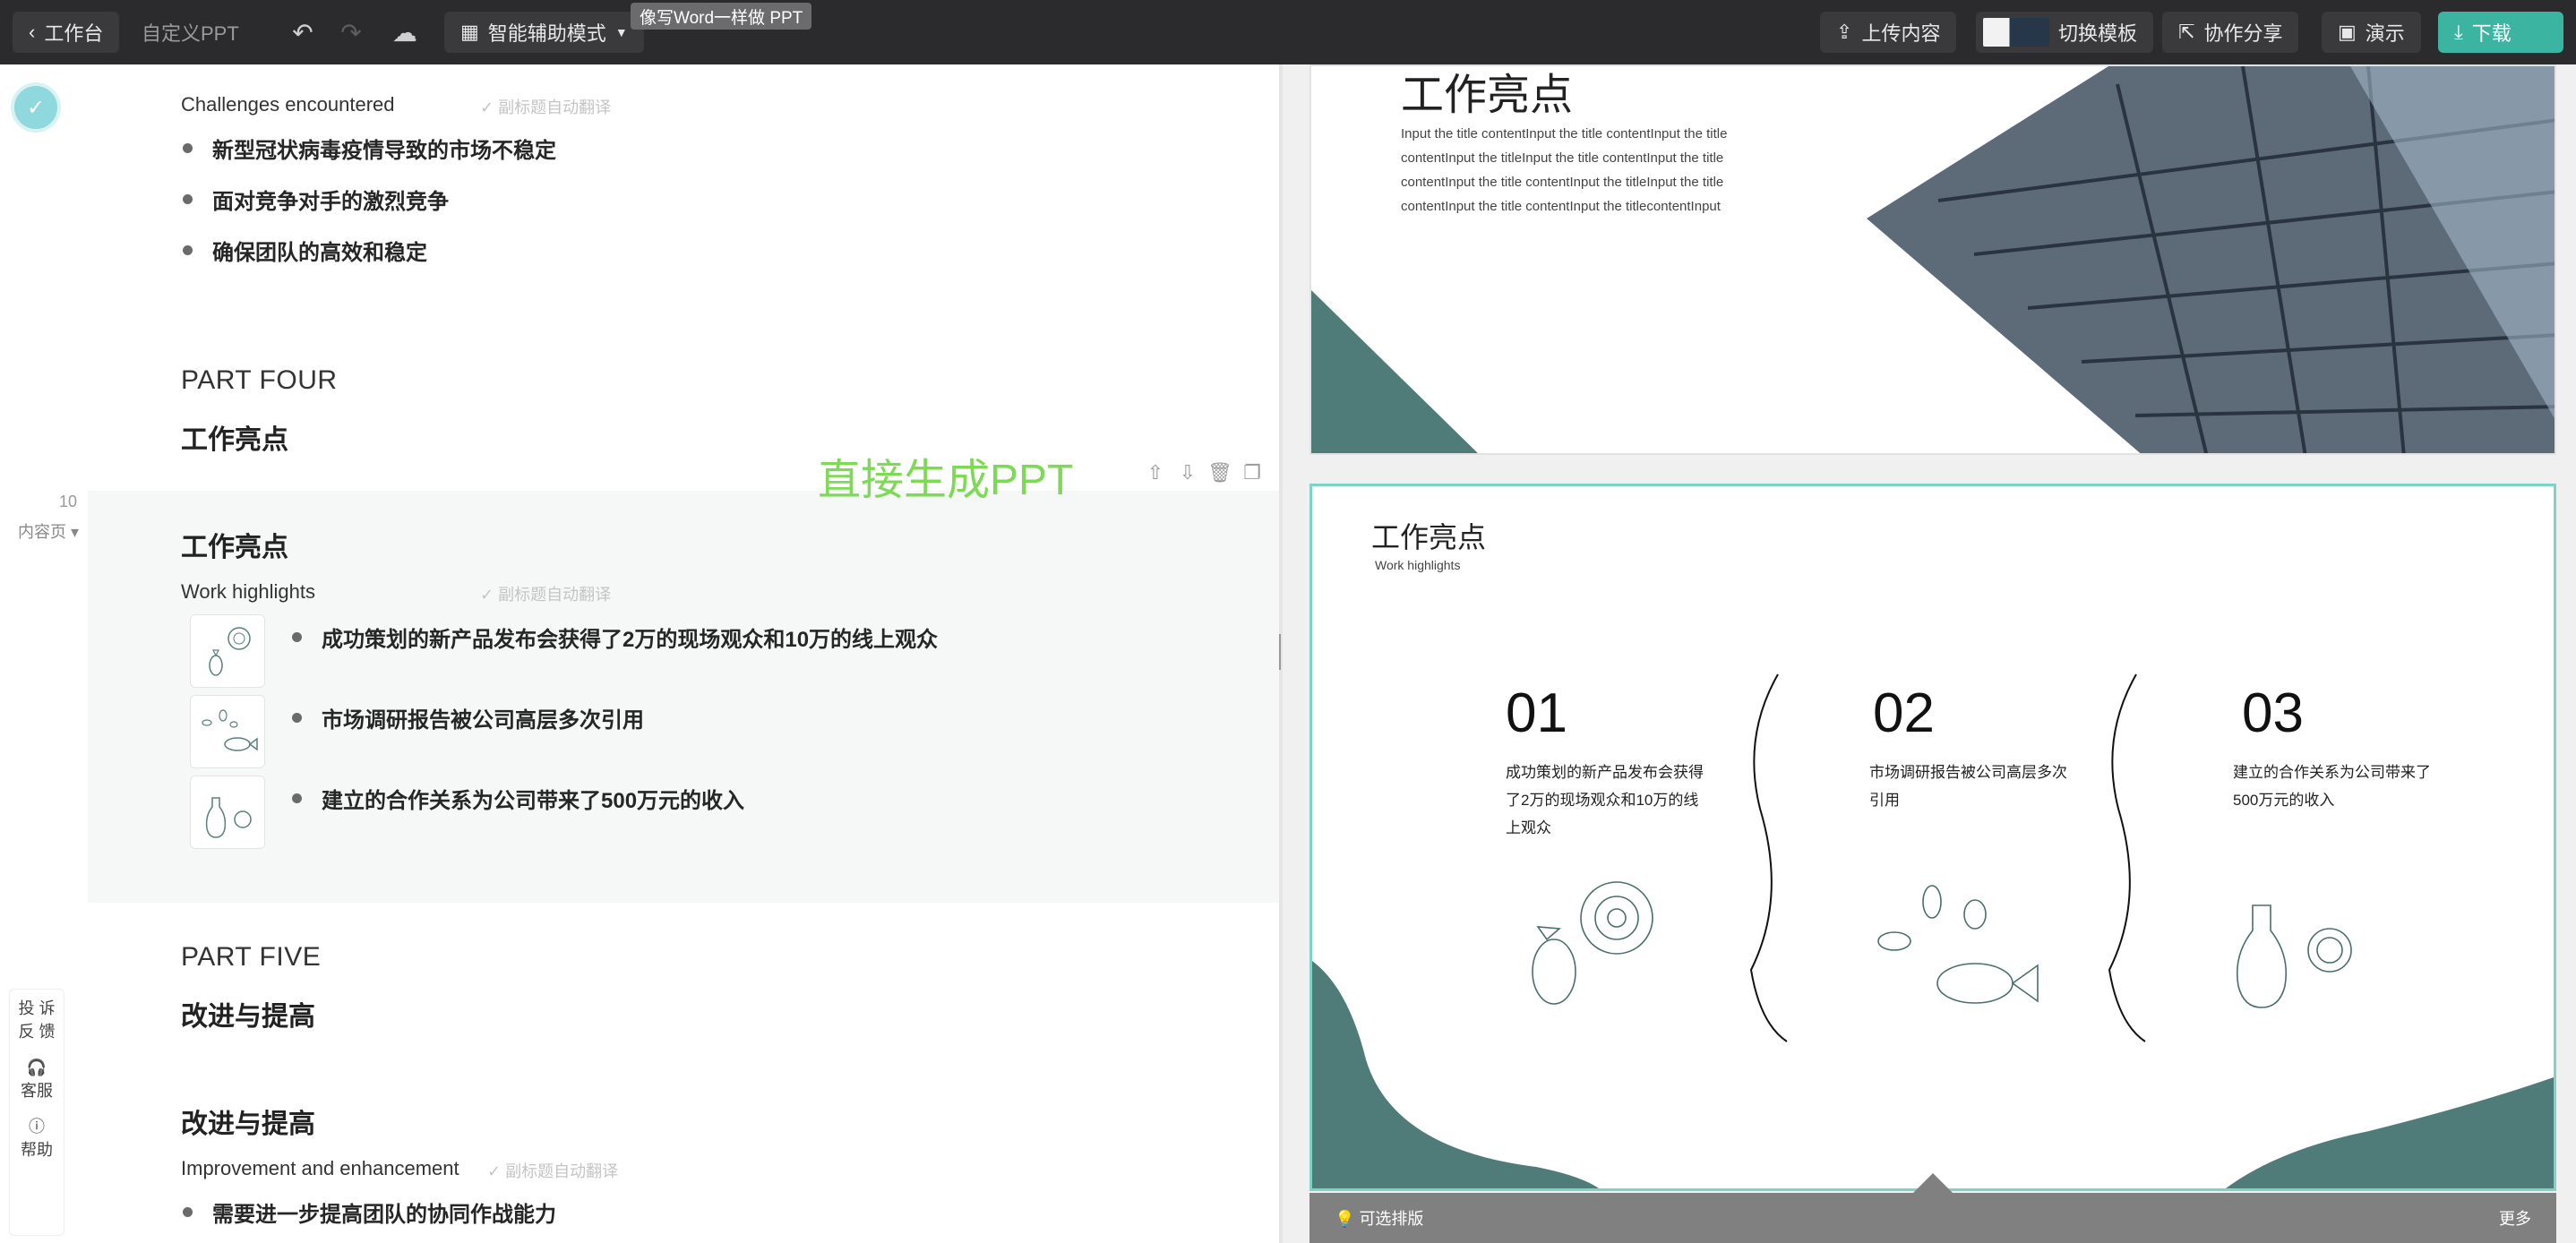 This screenshot has width=2576, height=1243. Describe the element at coordinates (1933, 1183) in the screenshot. I see `popup-pointer` at that location.